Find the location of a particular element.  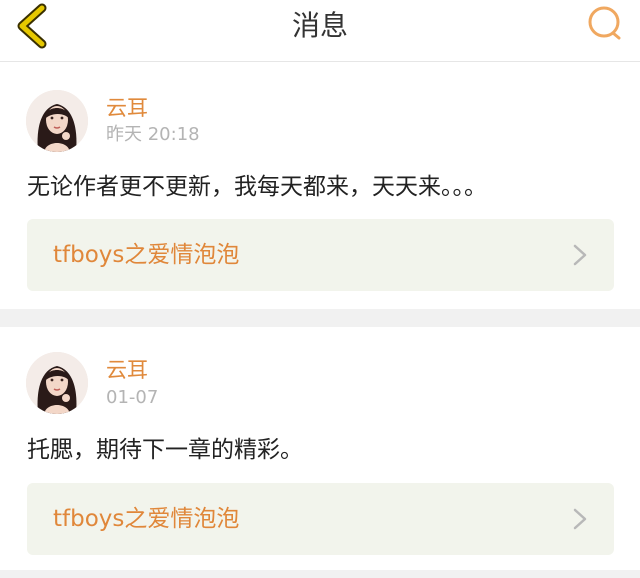

search-button is located at coordinates (606, 24).